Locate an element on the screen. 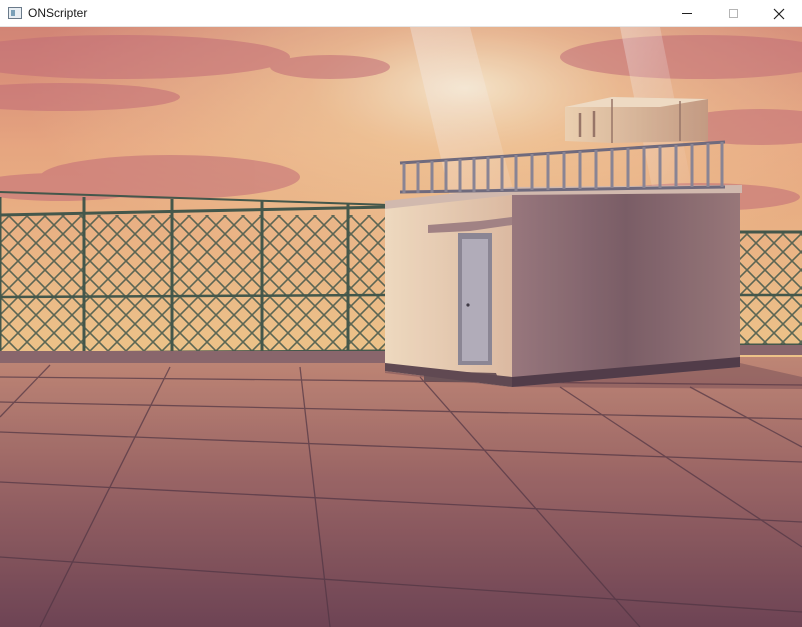  window-title: ONScripter is located at coordinates (58, 13).